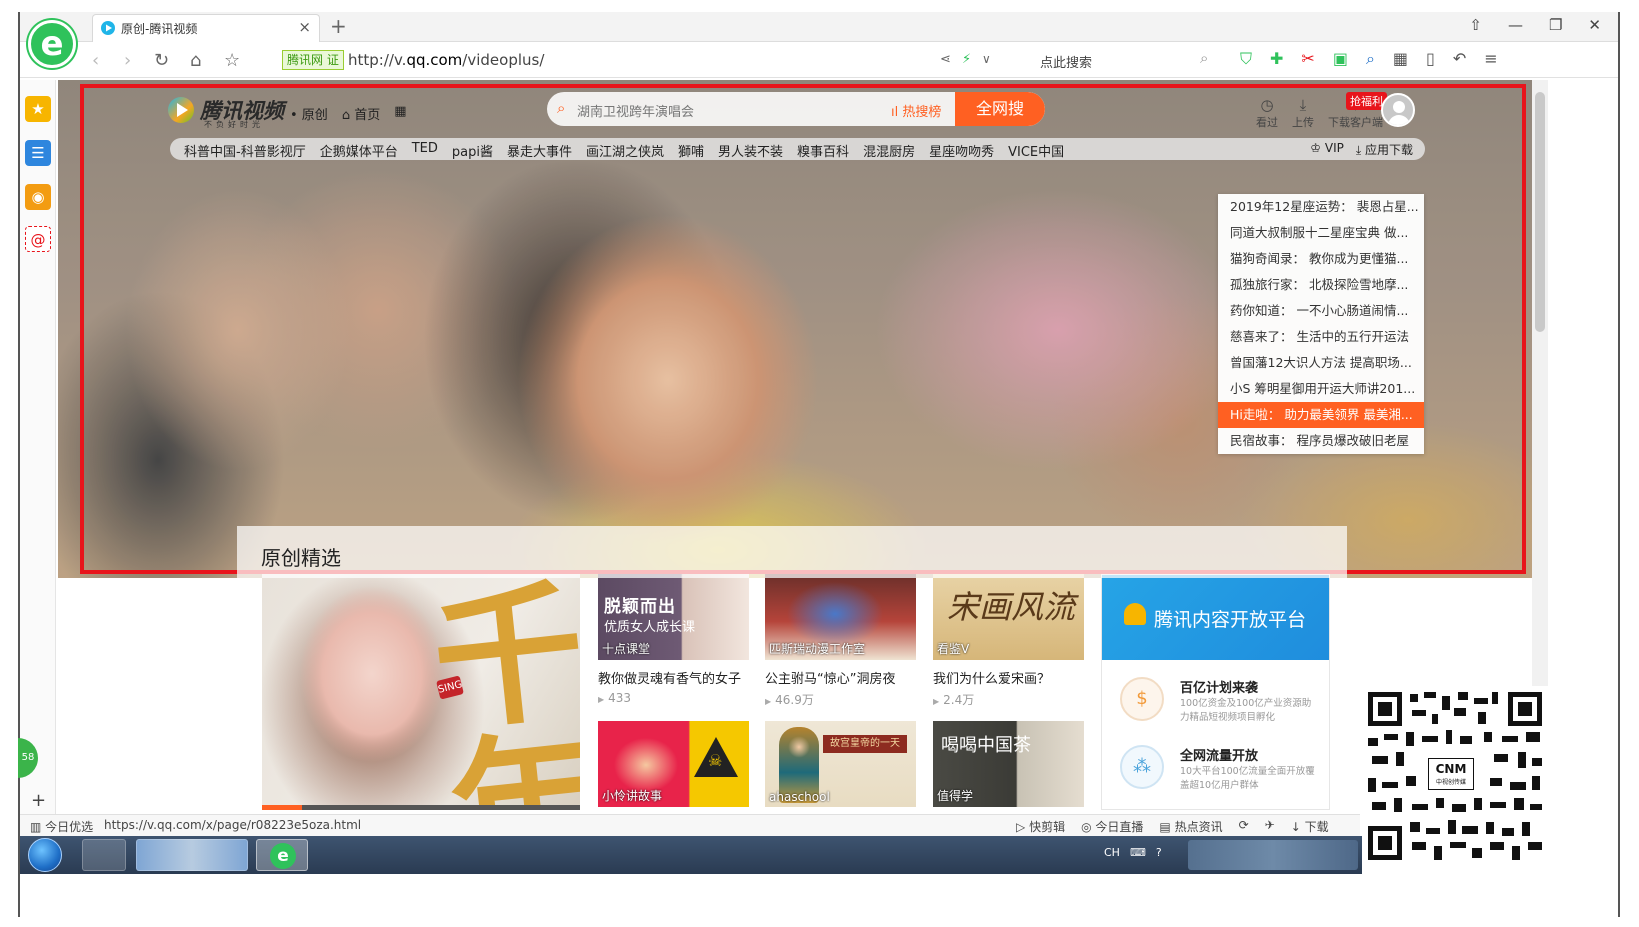 Image resolution: width=1639 pixels, height=927 pixels. I want to click on nav-home: ⌂ 首页, so click(361, 113).